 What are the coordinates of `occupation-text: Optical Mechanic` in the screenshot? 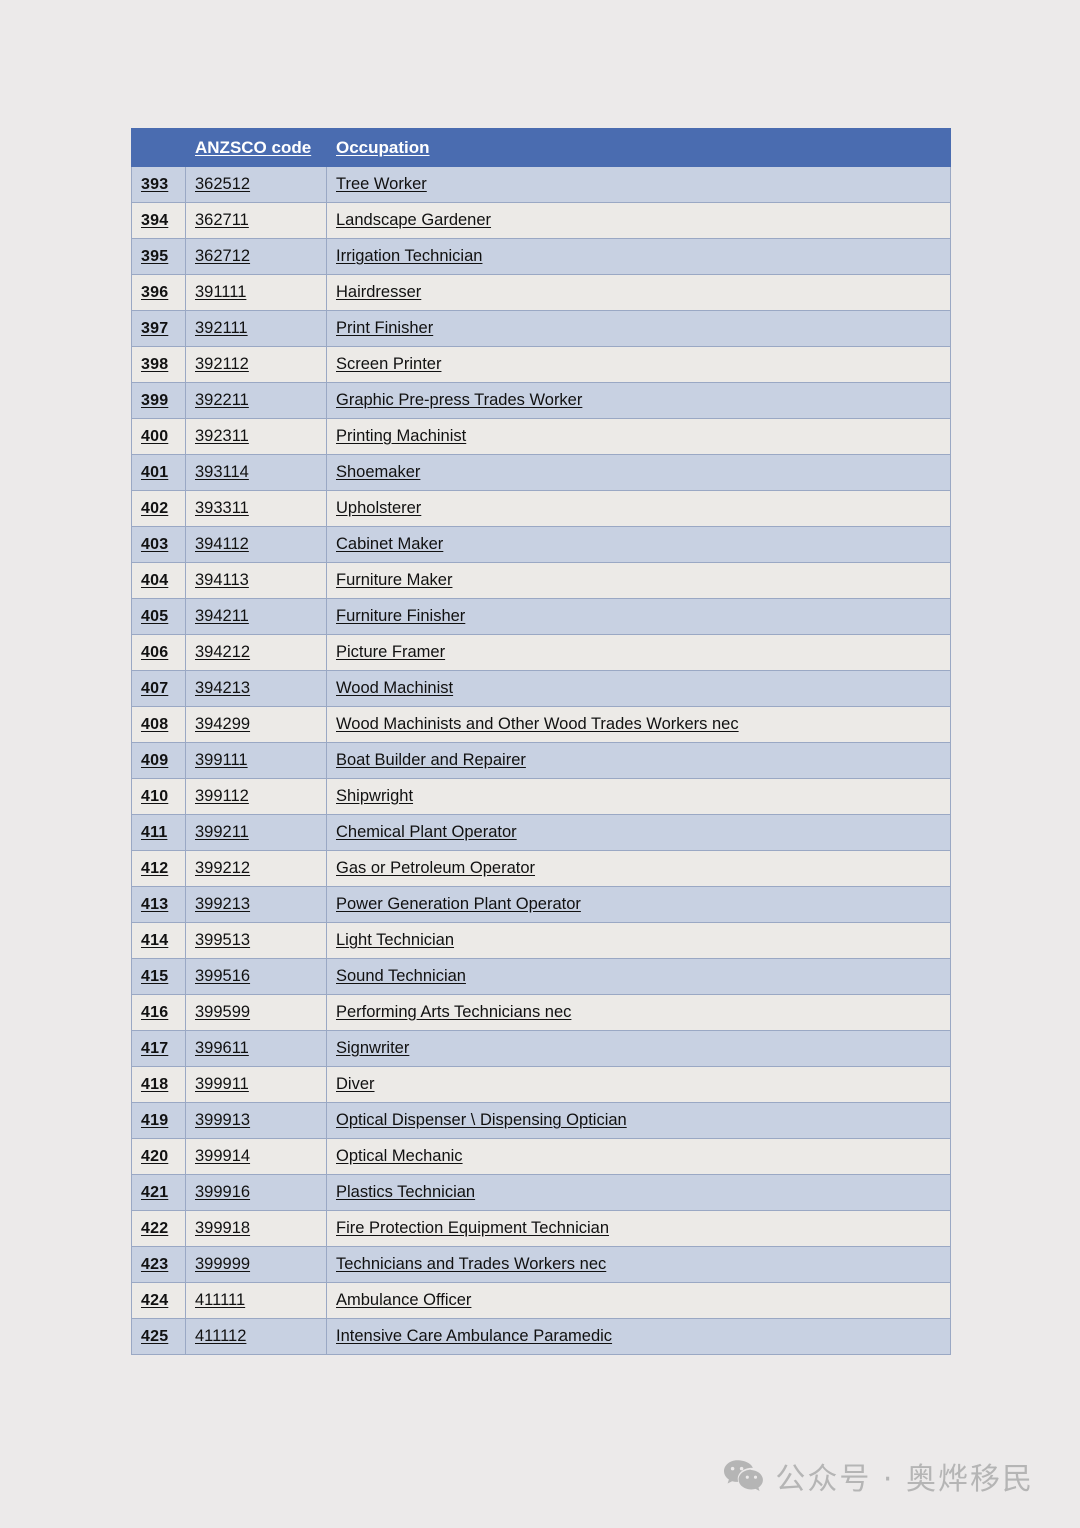 It's located at (399, 1156).